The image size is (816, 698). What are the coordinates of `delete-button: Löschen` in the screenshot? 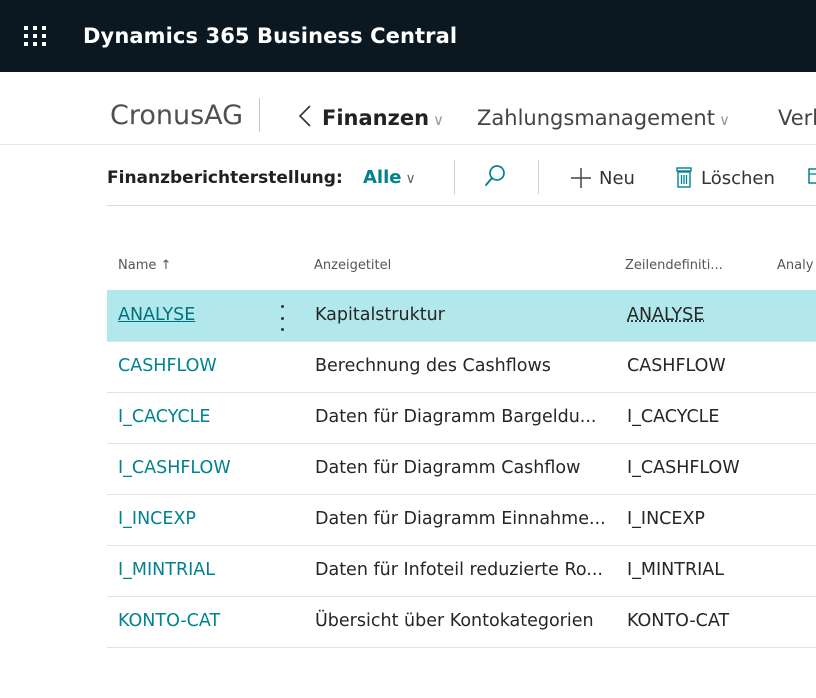 It's located at (725, 178).